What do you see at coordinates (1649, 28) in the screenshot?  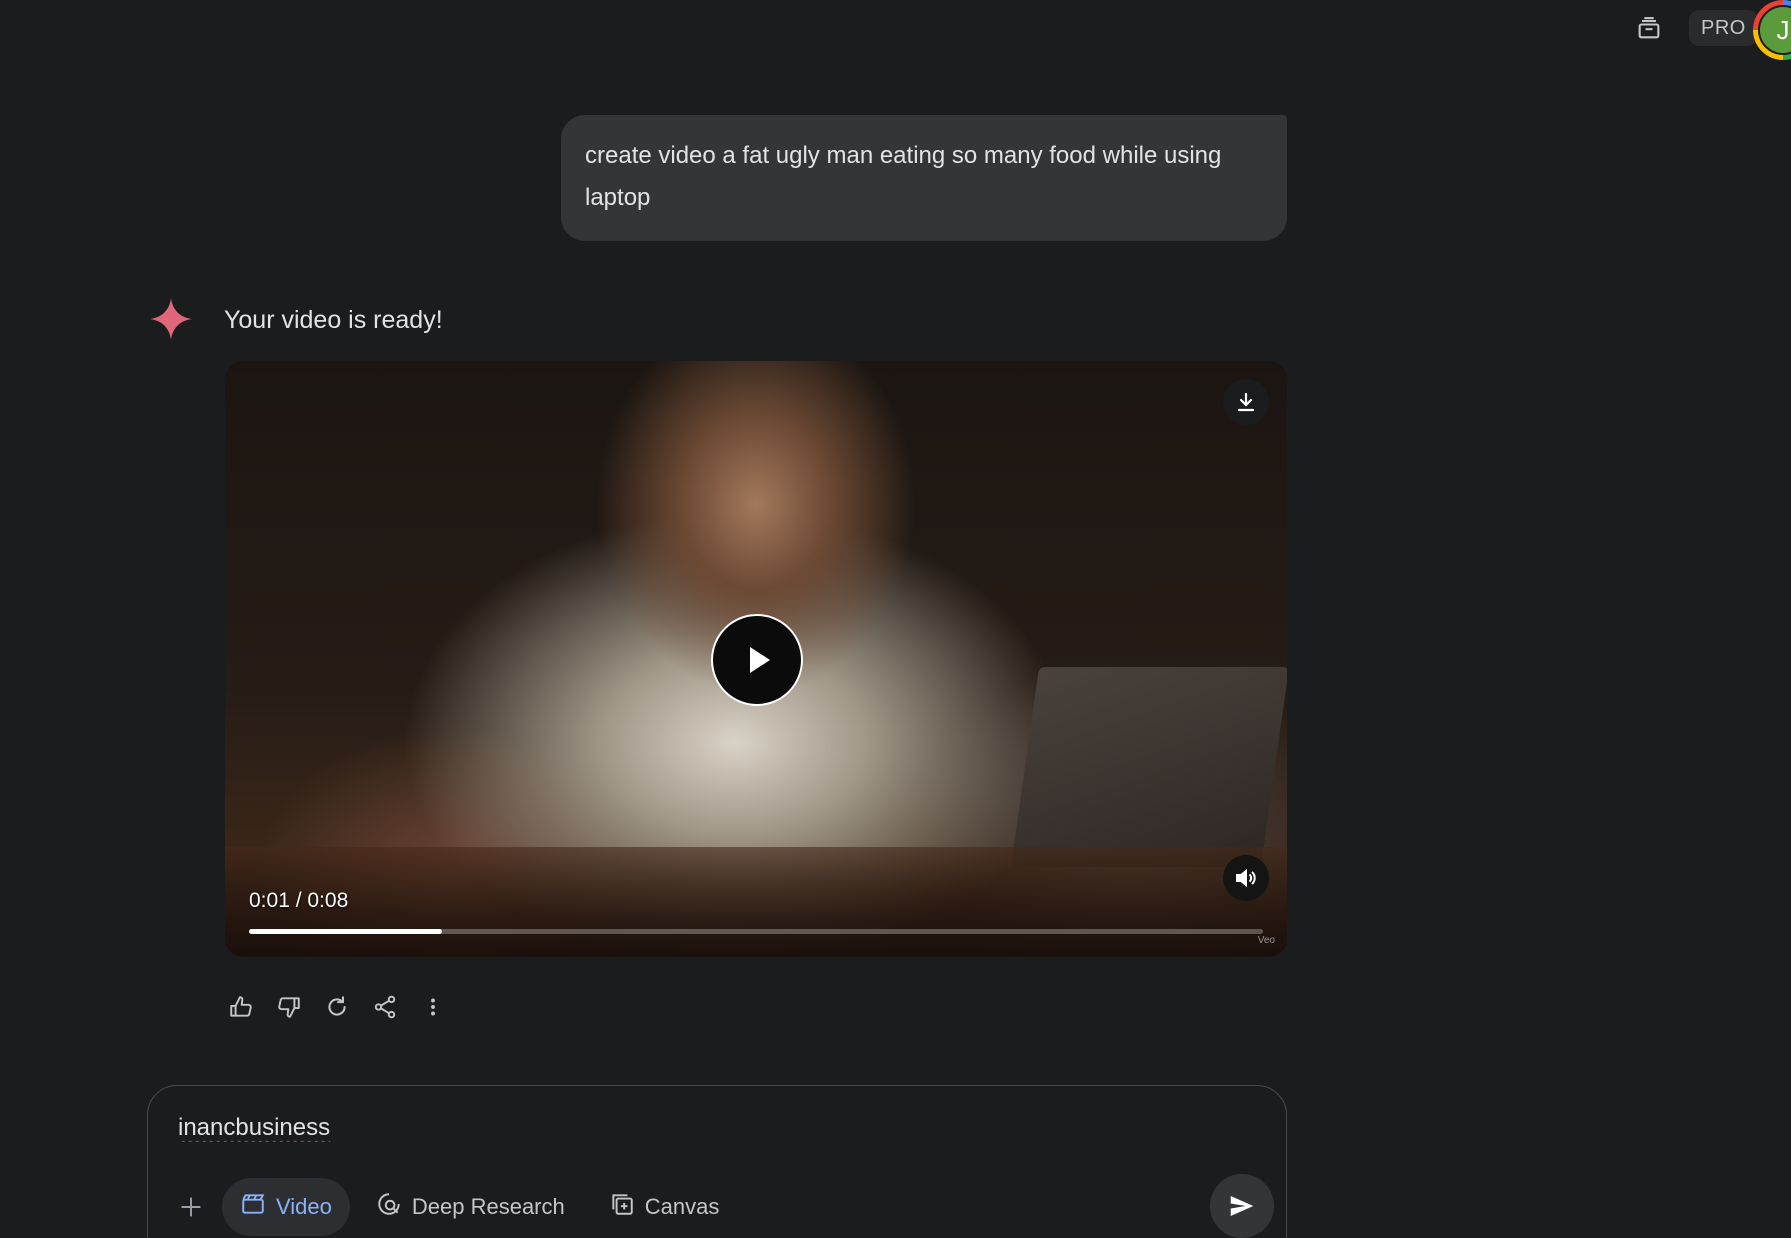 I see `stacked-archive-icon` at bounding box center [1649, 28].